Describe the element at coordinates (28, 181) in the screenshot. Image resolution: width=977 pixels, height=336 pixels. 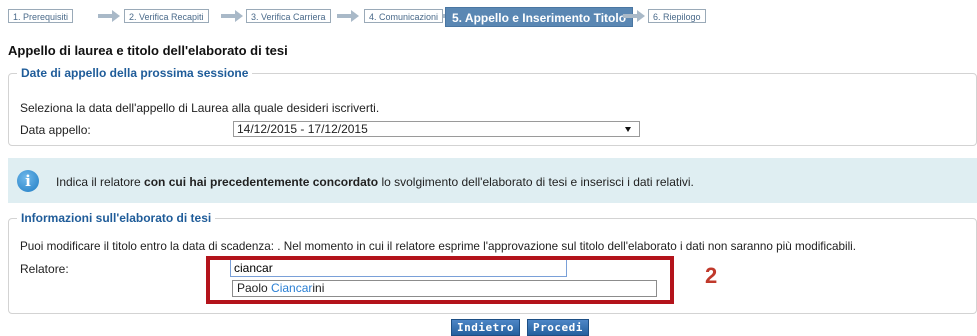
I see `info-icon: i` at that location.